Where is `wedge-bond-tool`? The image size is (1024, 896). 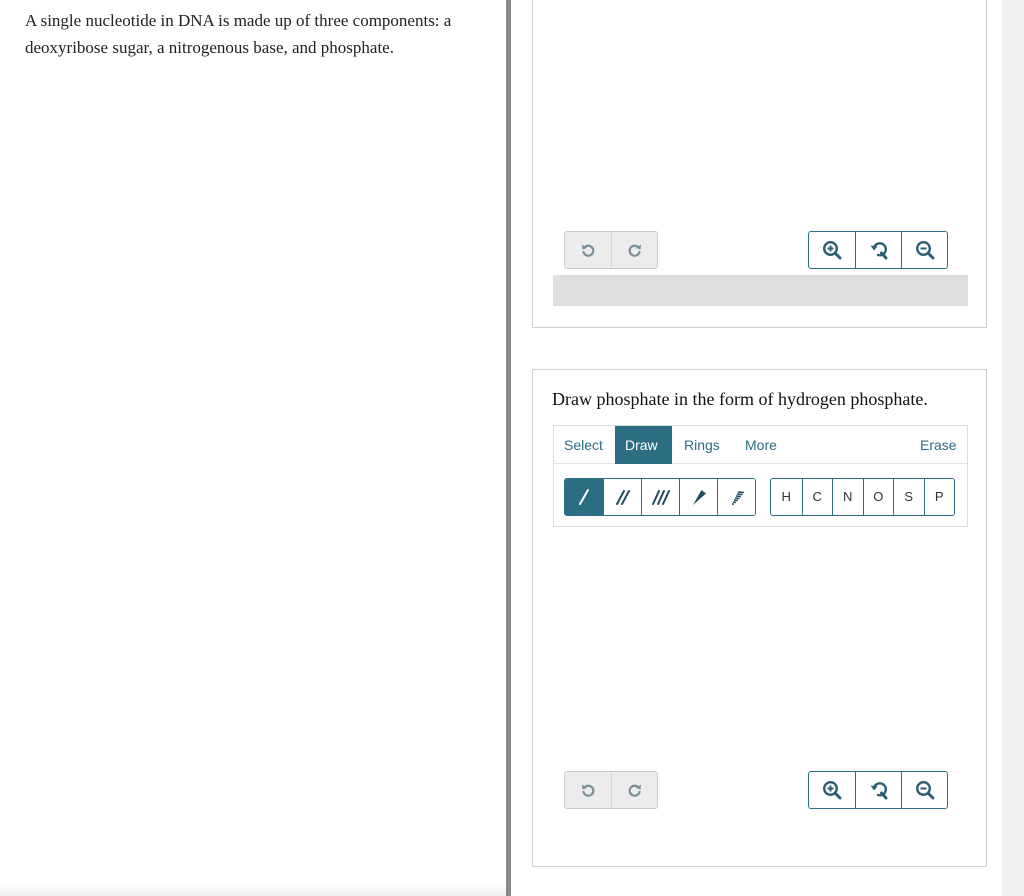
wedge-bond-tool is located at coordinates (698, 497).